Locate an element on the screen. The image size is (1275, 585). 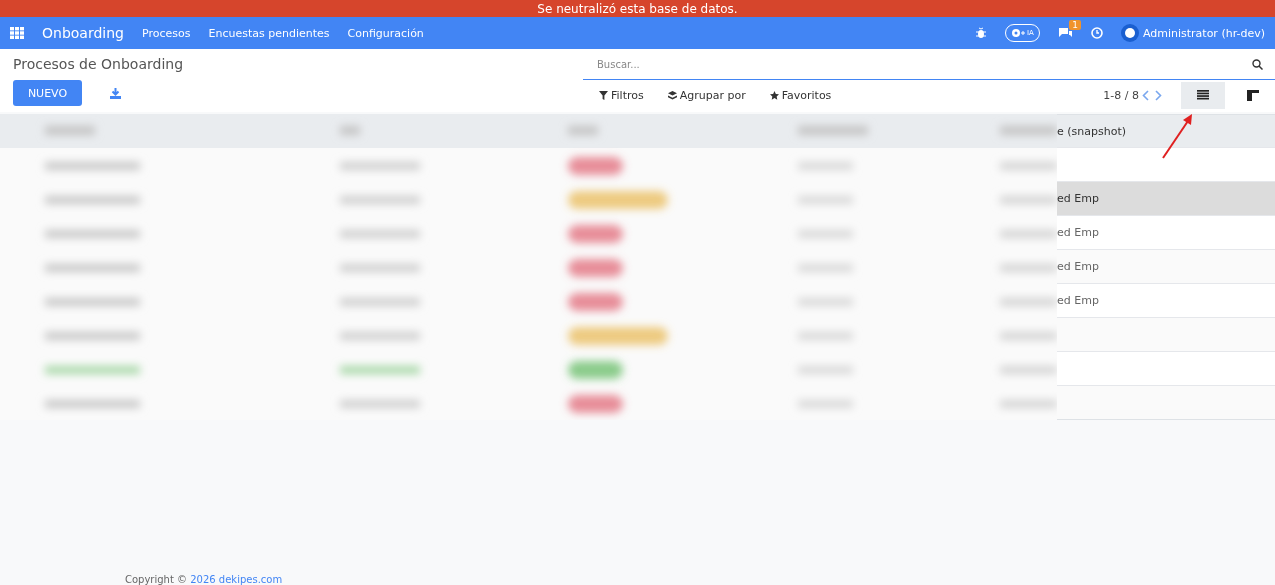
layers-icon is located at coordinates (672, 95).